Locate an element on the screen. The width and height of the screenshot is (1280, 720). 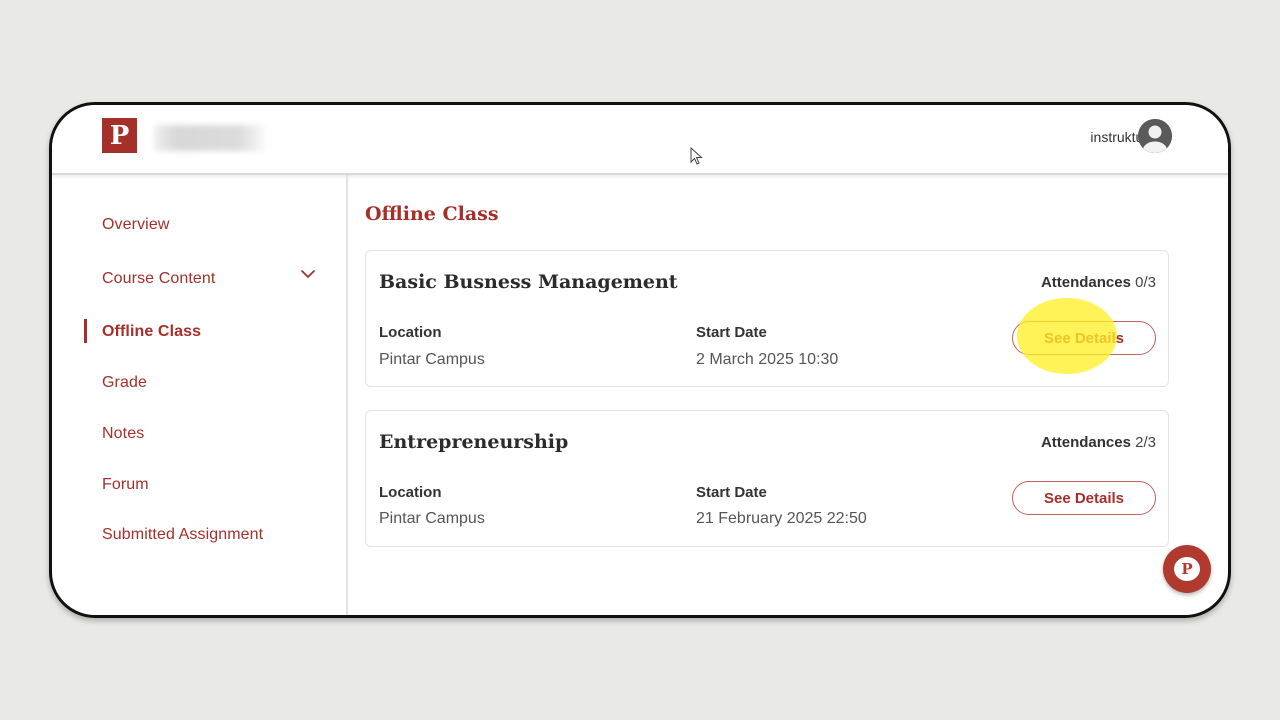
avatar is located at coordinates (1155, 136).